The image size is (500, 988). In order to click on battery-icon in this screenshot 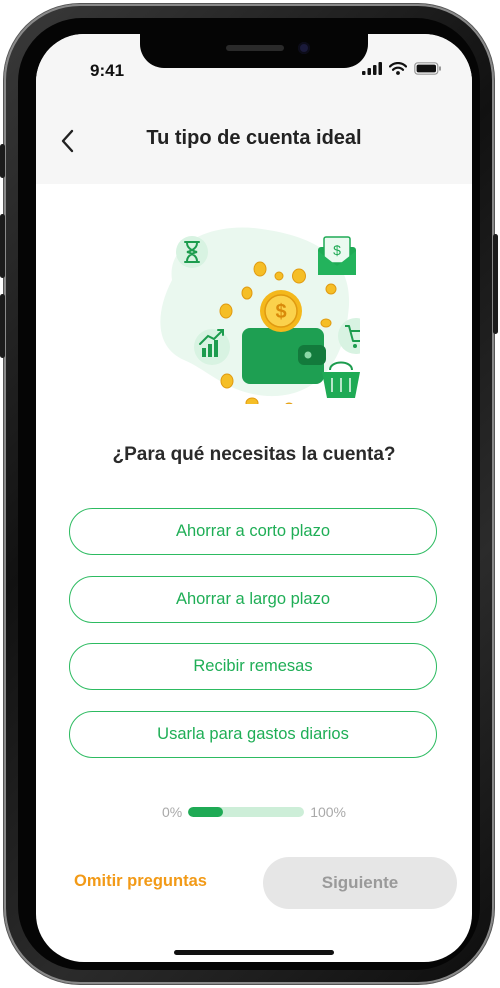, I will do `click(427, 68)`.